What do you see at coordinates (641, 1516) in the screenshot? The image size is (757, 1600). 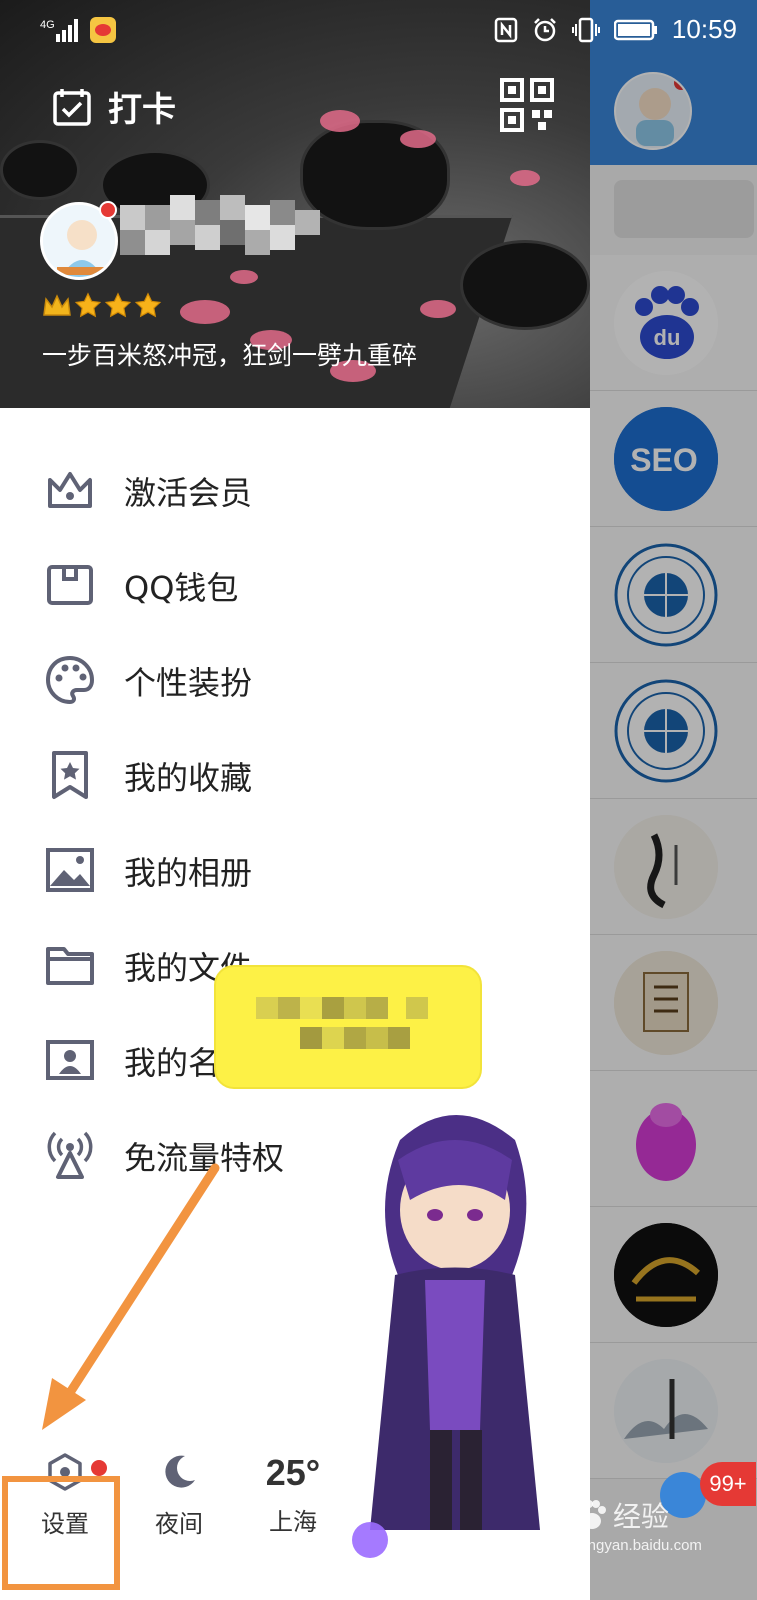 I see `watermark-text: 经验` at bounding box center [641, 1516].